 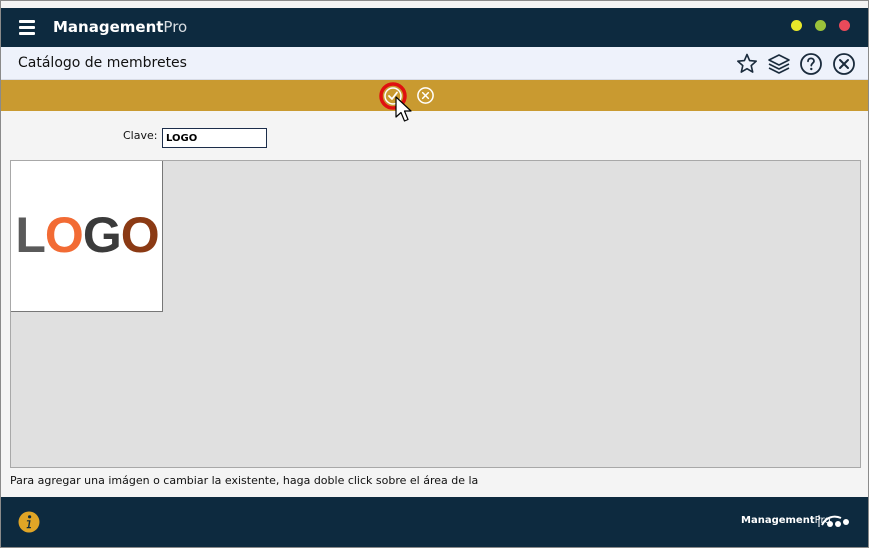 I want to click on app-brand: ManagementPro, so click(x=120, y=27).